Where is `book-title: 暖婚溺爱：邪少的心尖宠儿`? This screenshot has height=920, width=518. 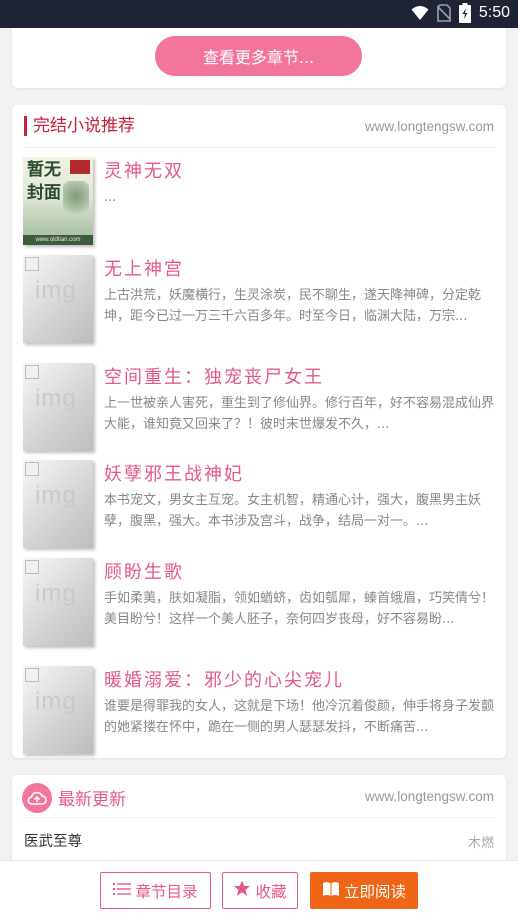 book-title: 暖婚溺爱：邪少的心尖宠儿 is located at coordinates (224, 679).